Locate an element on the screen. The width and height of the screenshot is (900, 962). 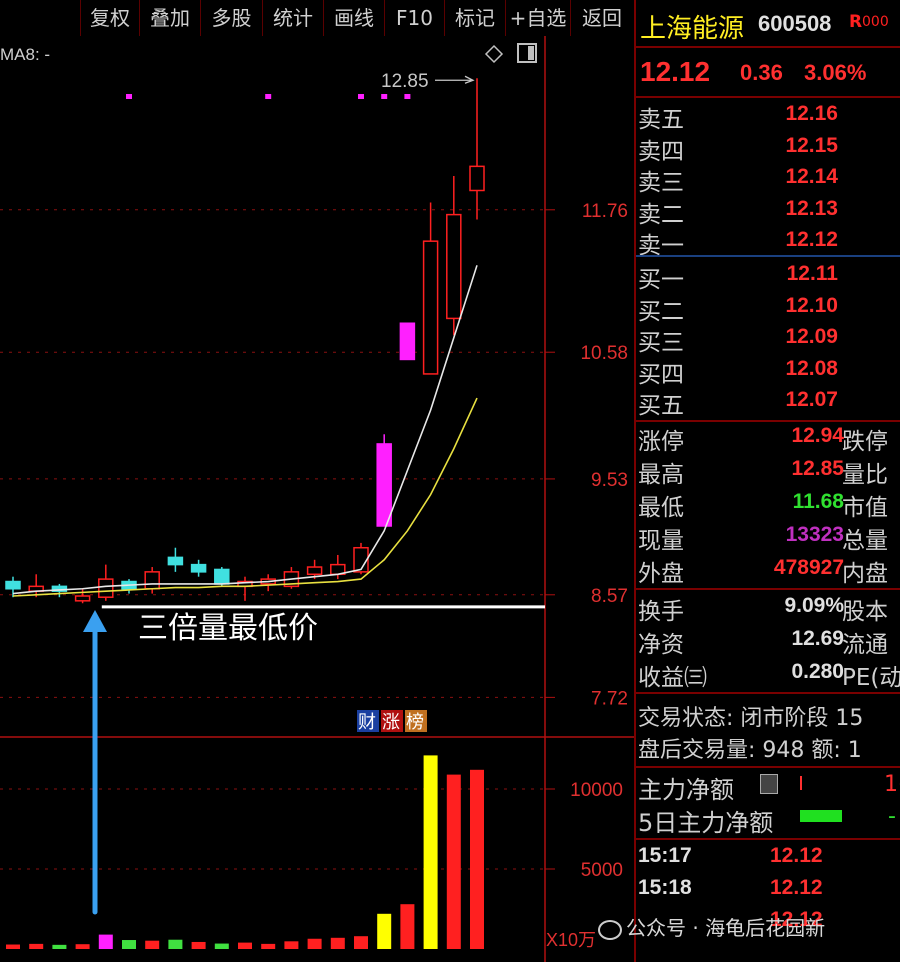
tick-time: 15:17 is located at coordinates (665, 855).